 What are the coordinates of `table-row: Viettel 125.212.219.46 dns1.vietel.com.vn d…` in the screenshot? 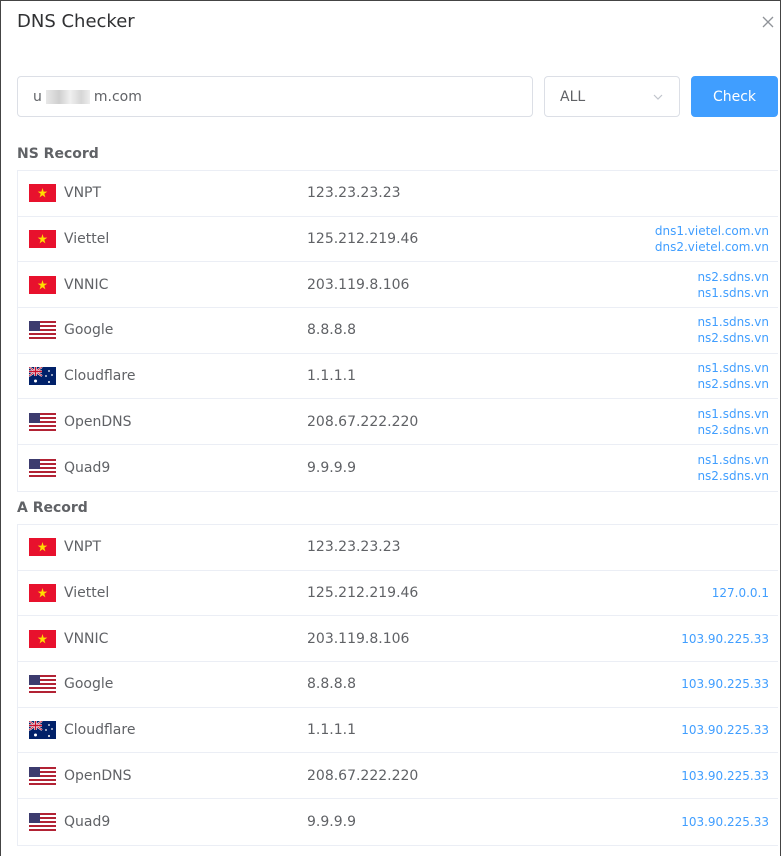 It's located at (398, 240).